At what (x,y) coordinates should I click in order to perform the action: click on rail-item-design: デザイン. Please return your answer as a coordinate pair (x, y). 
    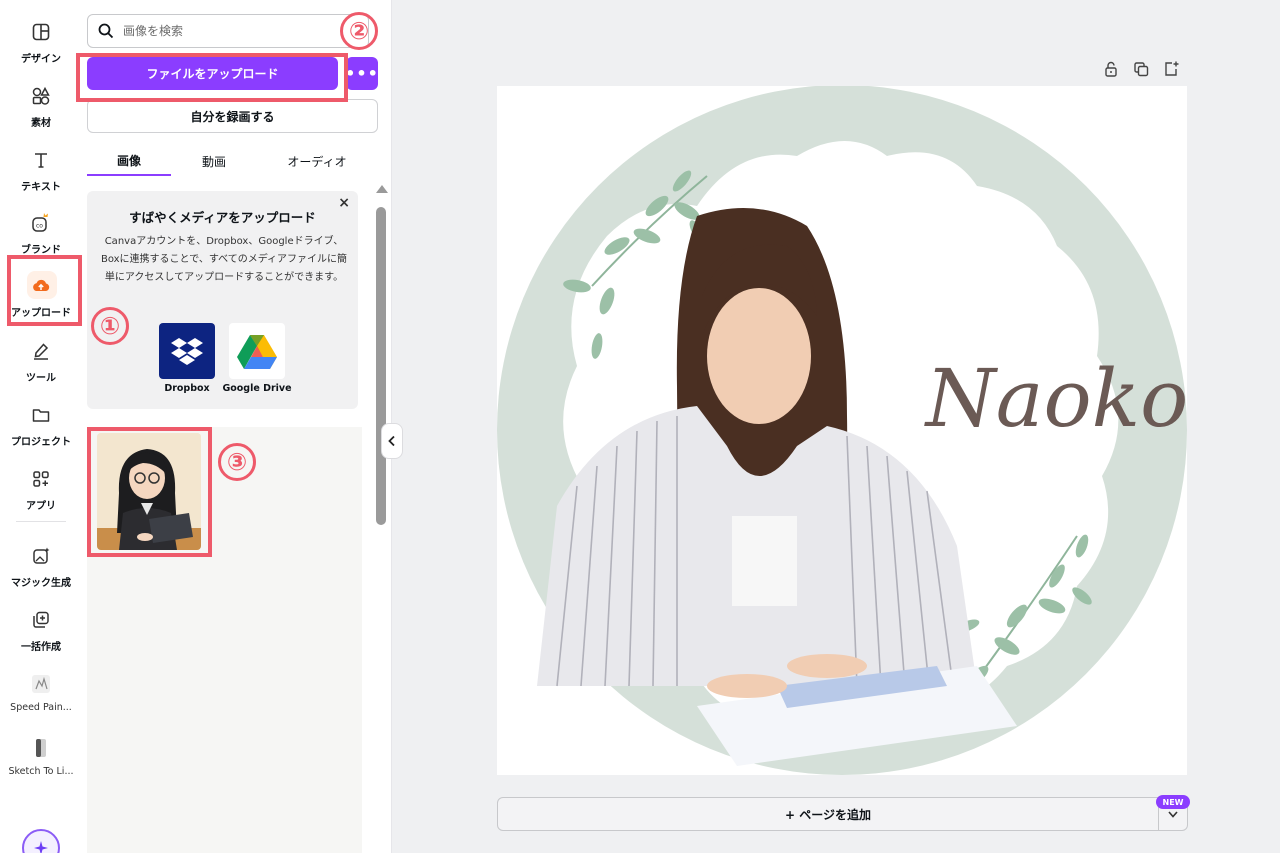
    Looking at the image, I should click on (41, 43).